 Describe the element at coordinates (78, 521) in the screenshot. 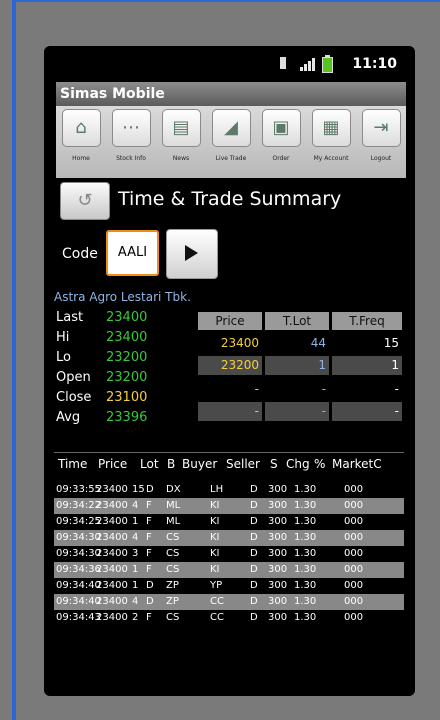

I see `trade-cell: 09:34:25` at that location.